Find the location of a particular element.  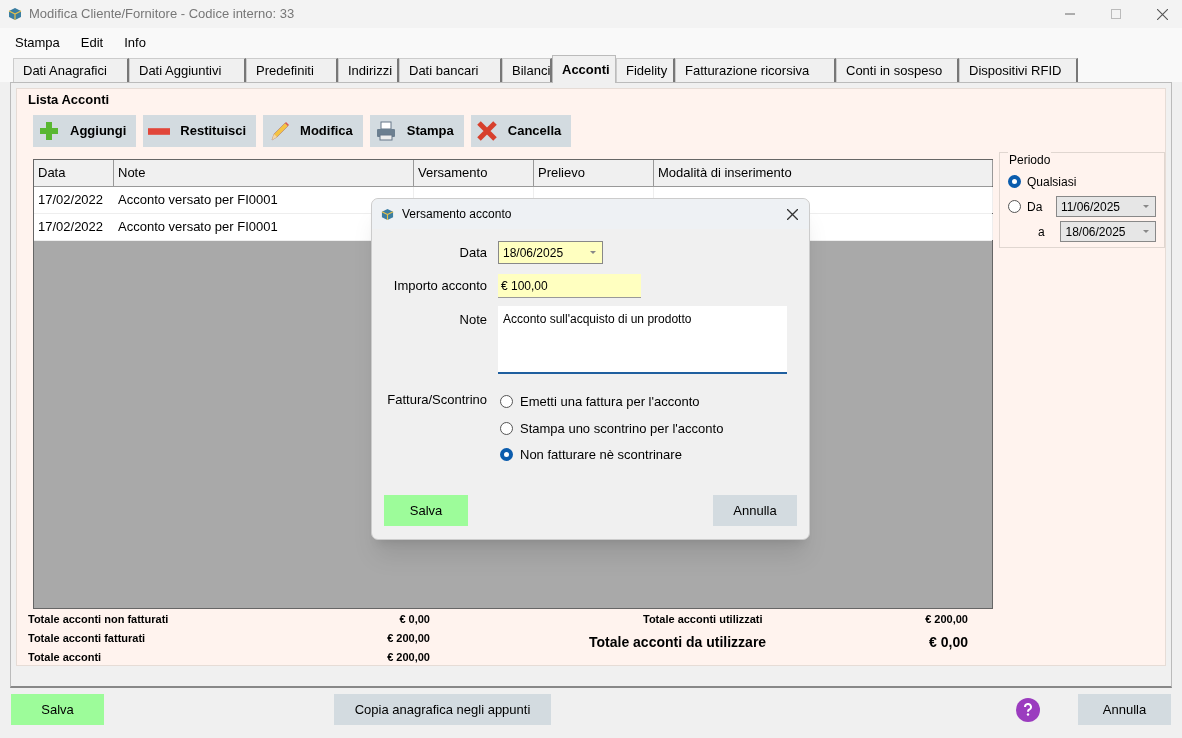

tab: Dispositivi RFID is located at coordinates (1018, 70).